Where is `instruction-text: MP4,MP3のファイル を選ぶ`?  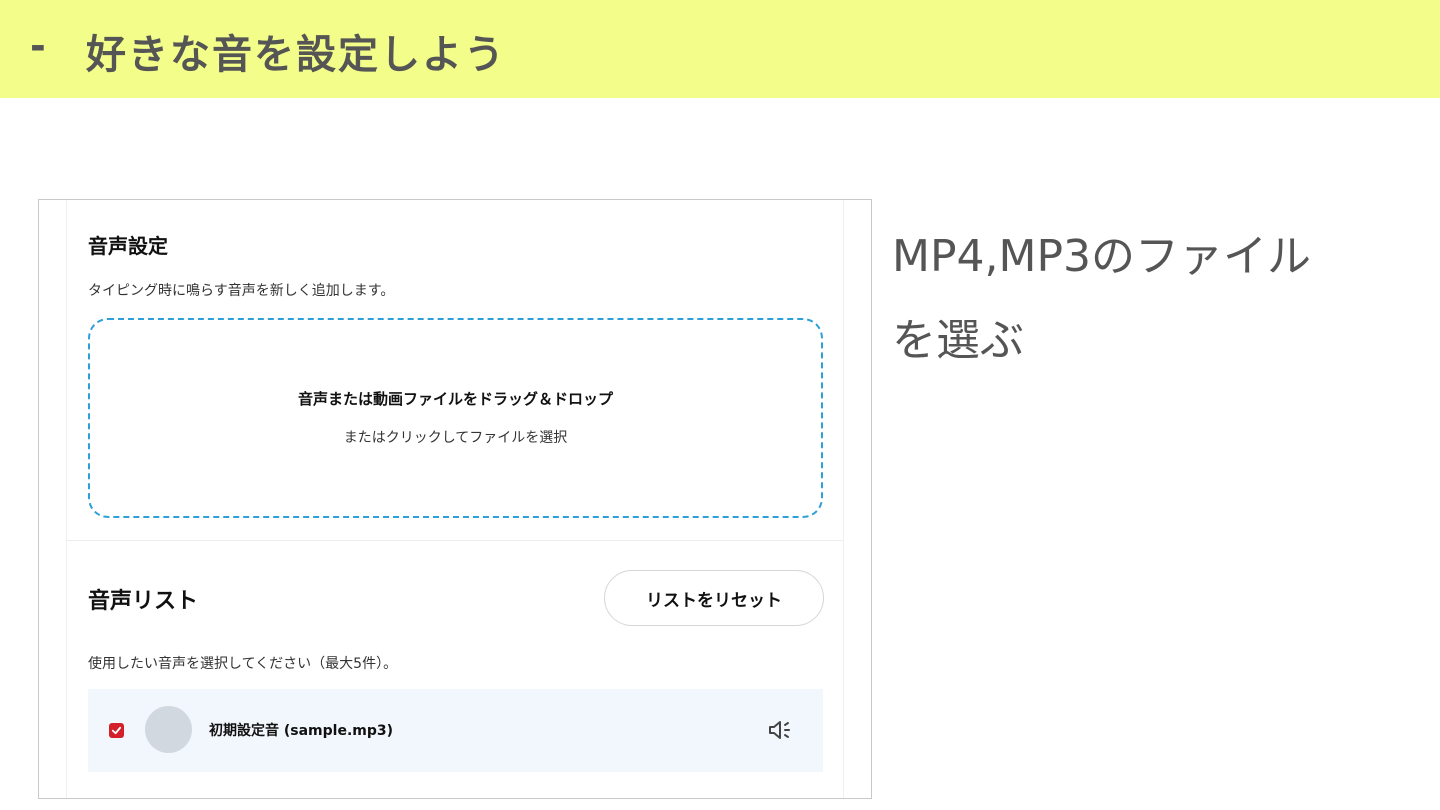 instruction-text: MP4,MP3のファイル を選ぶ is located at coordinates (1152, 299).